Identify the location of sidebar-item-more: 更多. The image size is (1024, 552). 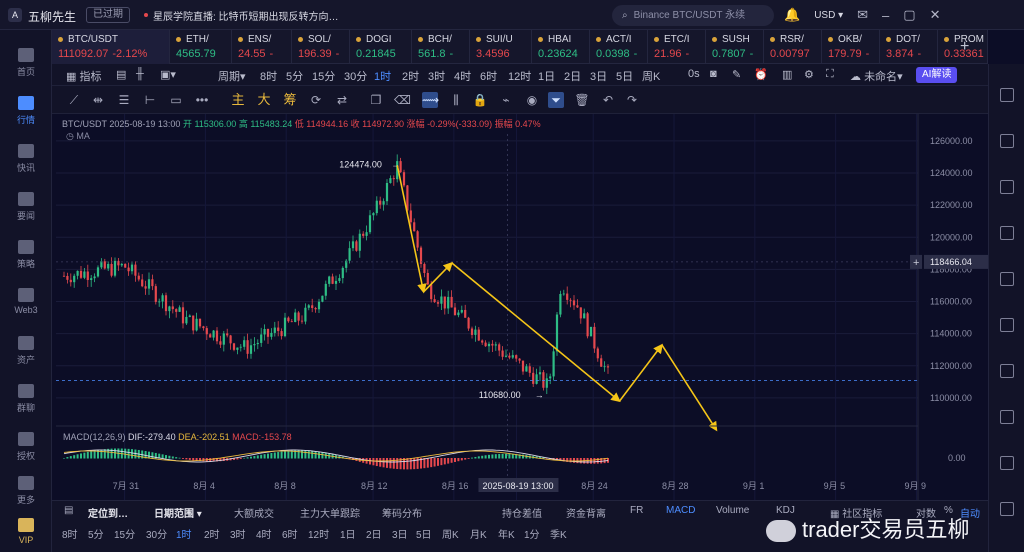
(26, 491).